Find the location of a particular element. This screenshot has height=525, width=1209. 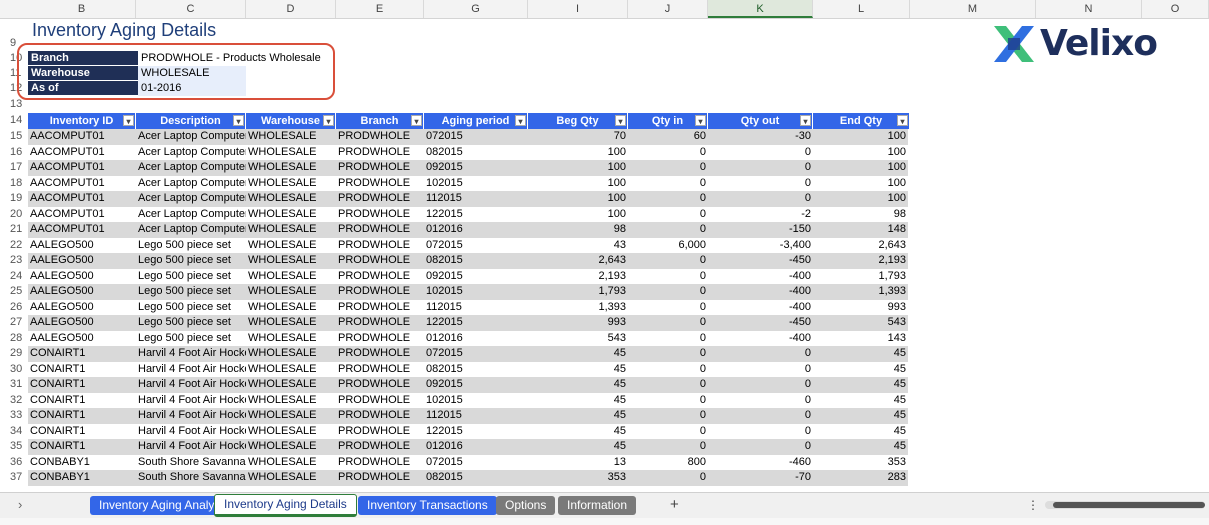

header-branch: Branch ▾ is located at coordinates (380, 121).